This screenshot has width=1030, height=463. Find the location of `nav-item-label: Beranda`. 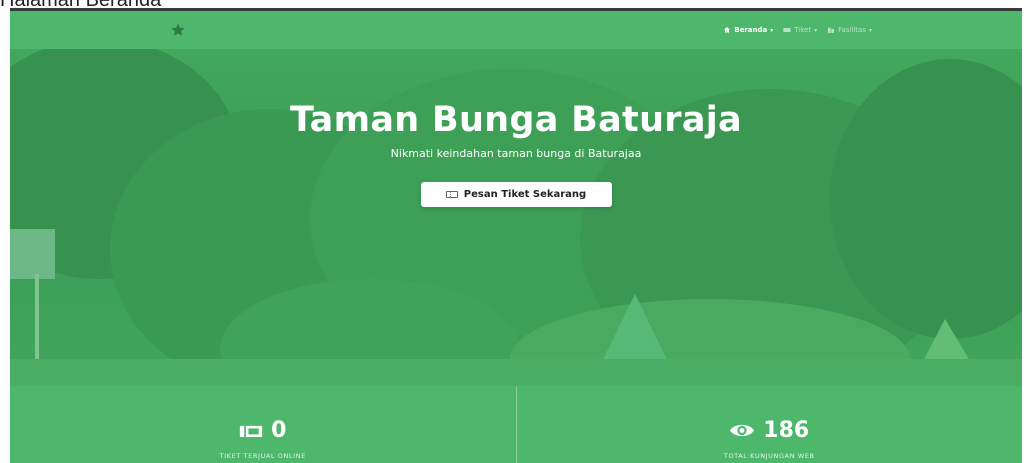

nav-item-label: Beranda is located at coordinates (751, 30).